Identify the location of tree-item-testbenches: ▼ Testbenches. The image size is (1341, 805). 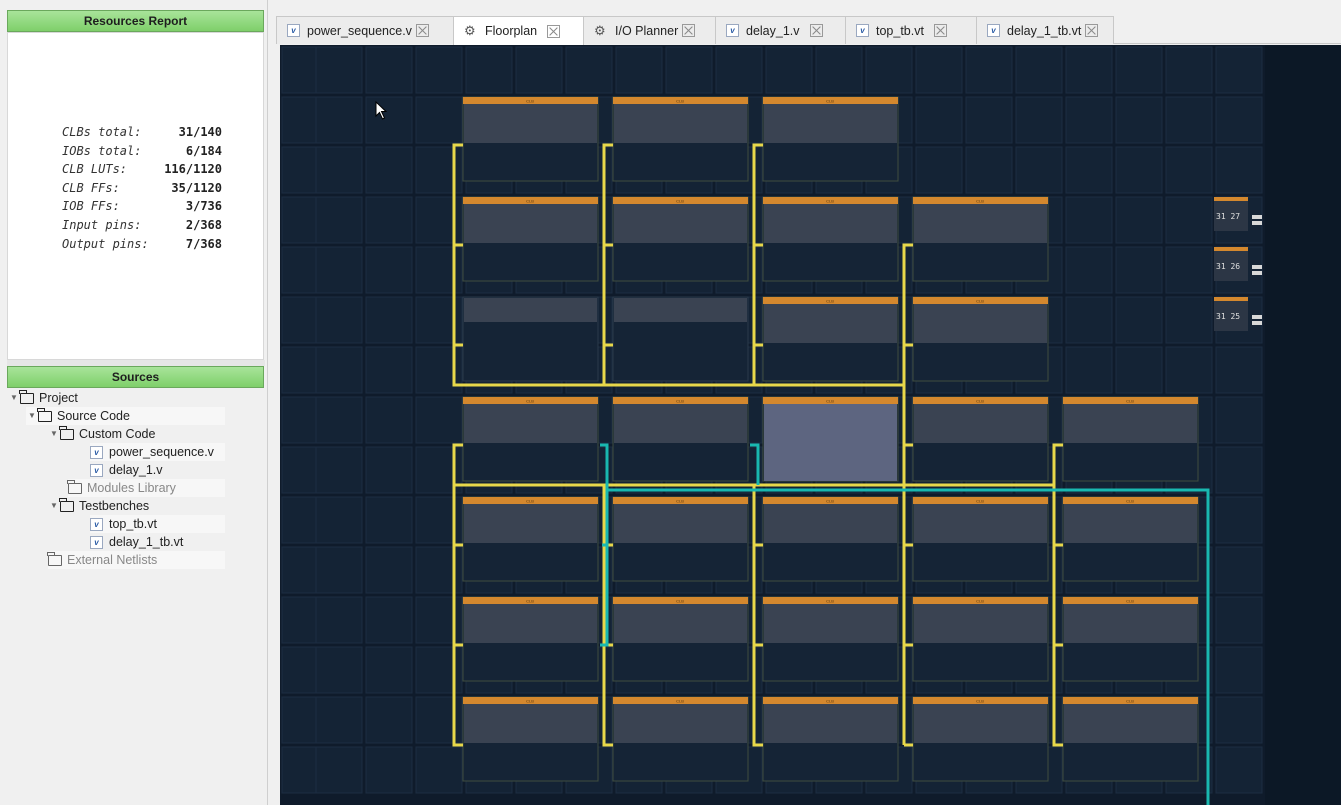
(136, 506).